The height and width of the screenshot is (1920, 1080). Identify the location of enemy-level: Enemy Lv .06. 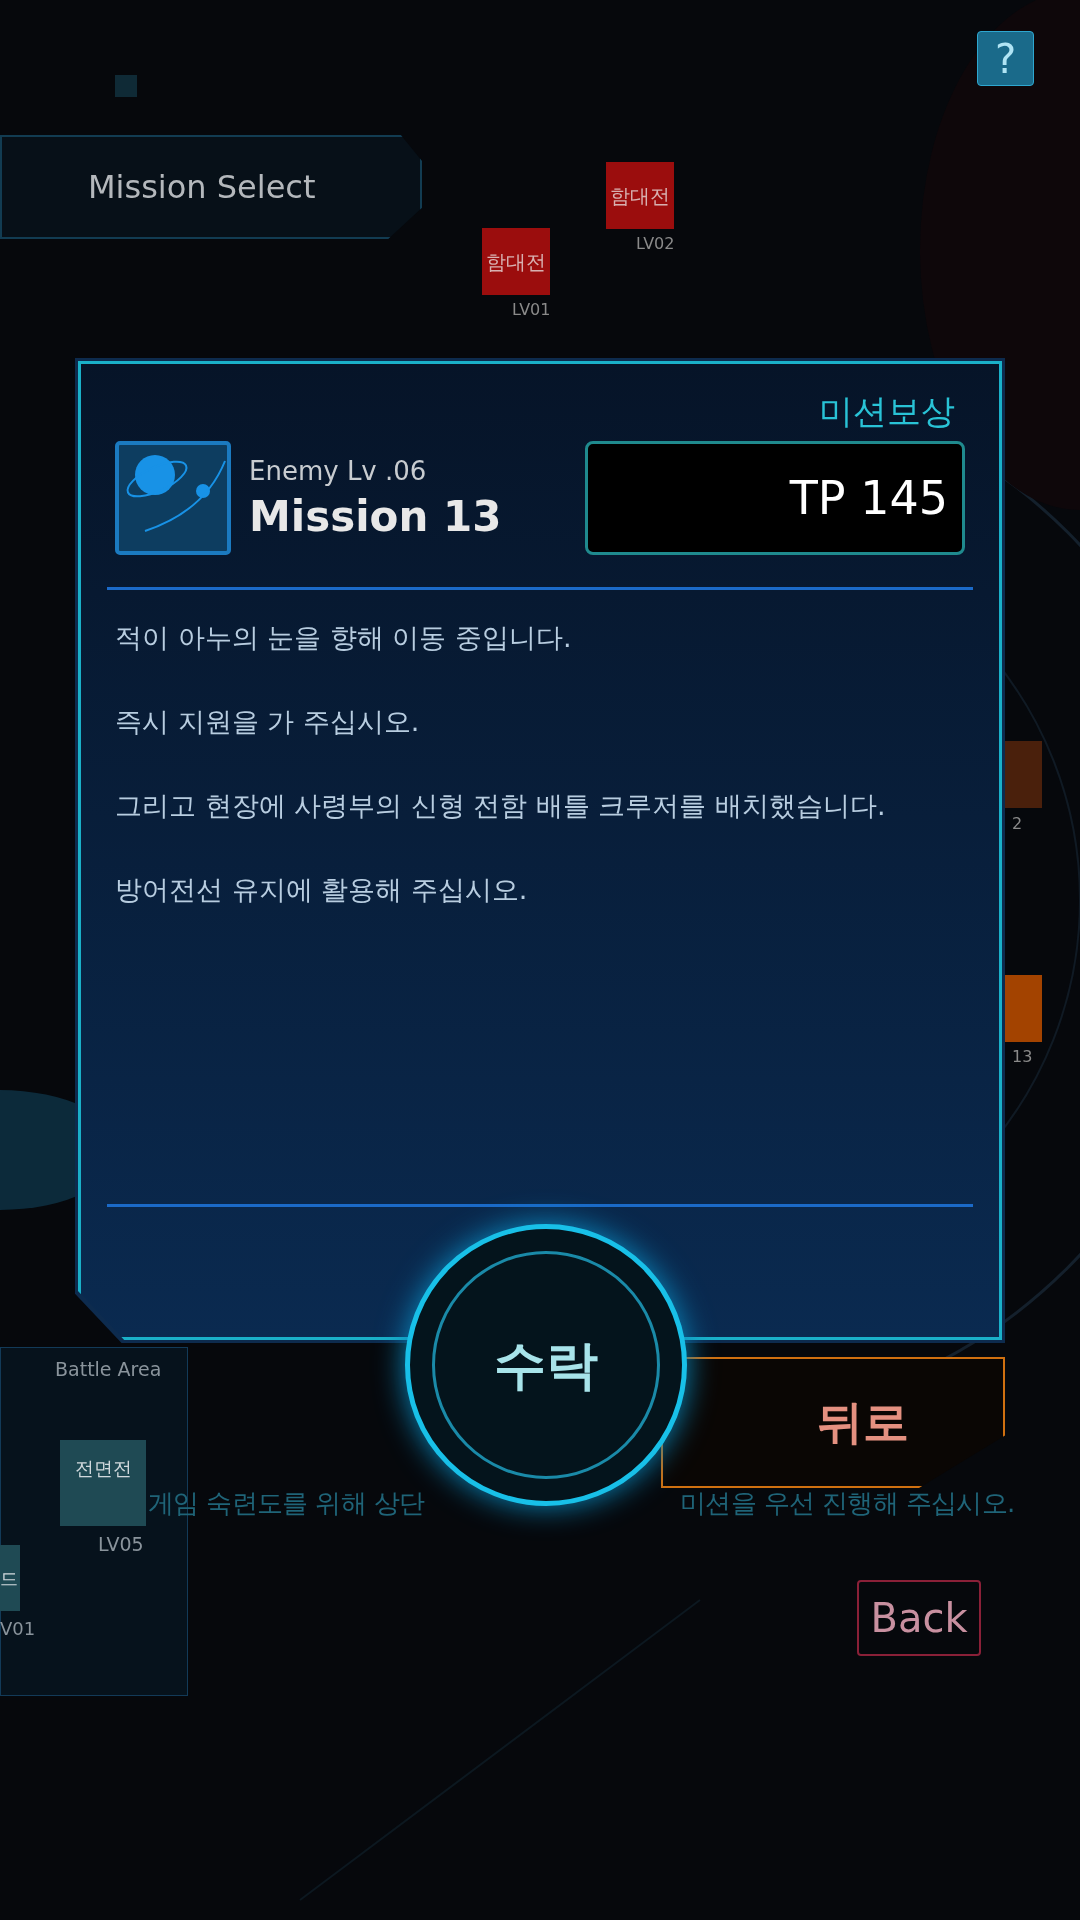
(338, 472).